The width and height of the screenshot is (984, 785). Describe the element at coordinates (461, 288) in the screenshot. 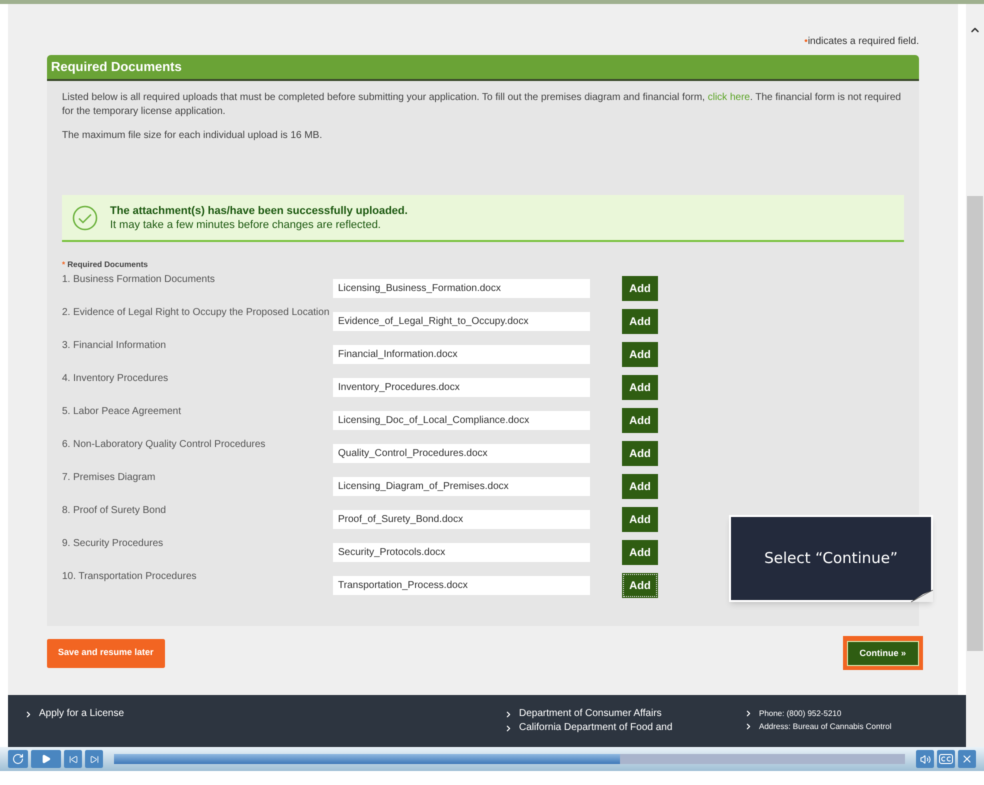

I see `file-name-field: Licensing_Business_Formation.docx` at that location.